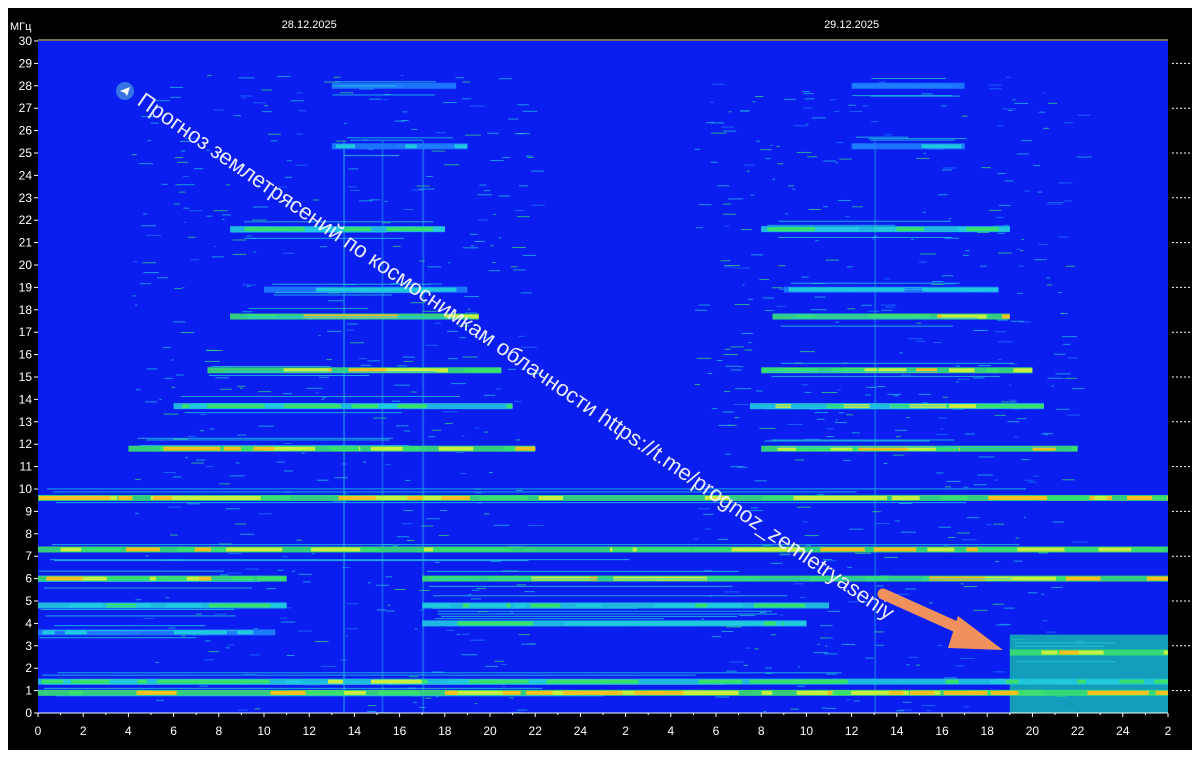 This screenshot has height=759, width=1200. I want to click on y-tick-label: 30, so click(26, 41).